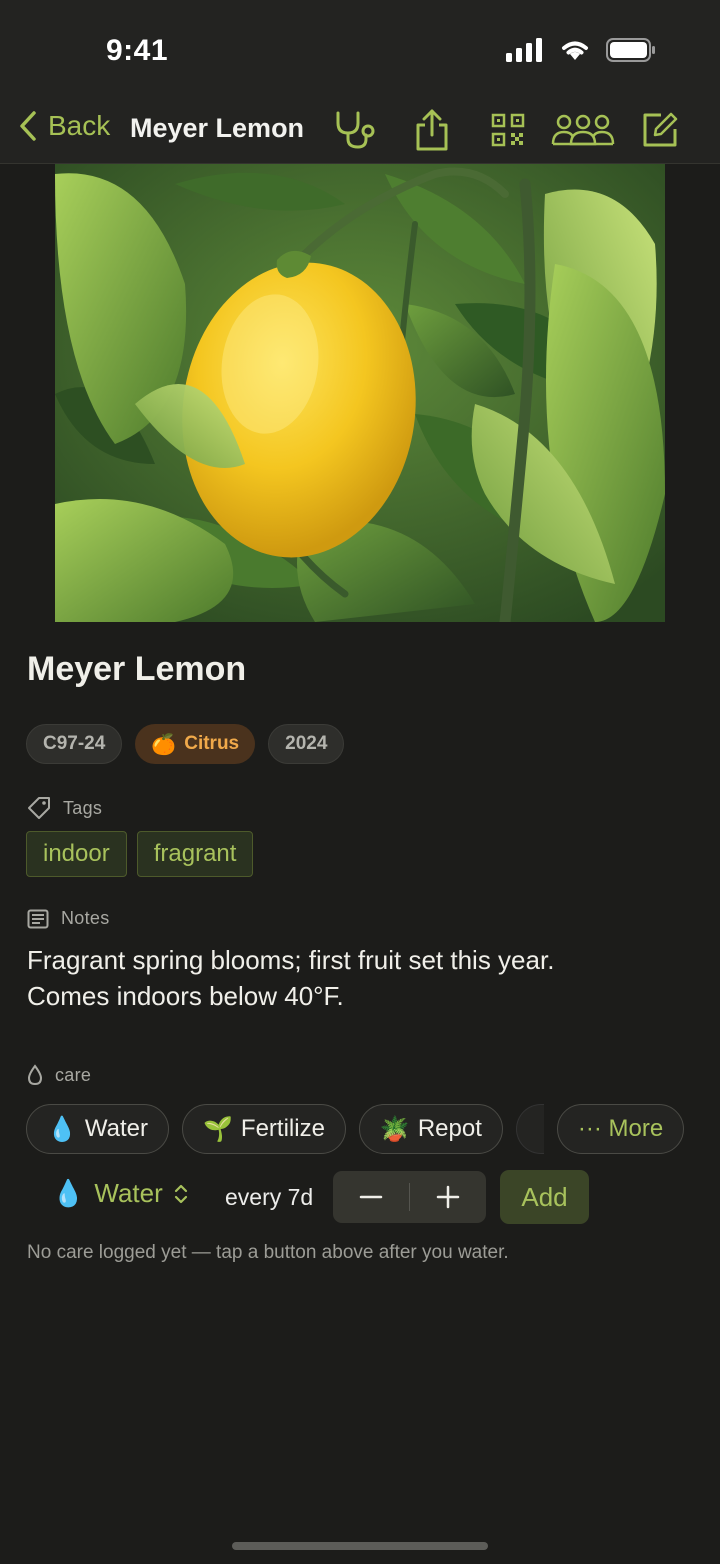 Image resolution: width=720 pixels, height=1564 pixels. What do you see at coordinates (360, 1546) in the screenshot?
I see `home-indicator` at bounding box center [360, 1546].